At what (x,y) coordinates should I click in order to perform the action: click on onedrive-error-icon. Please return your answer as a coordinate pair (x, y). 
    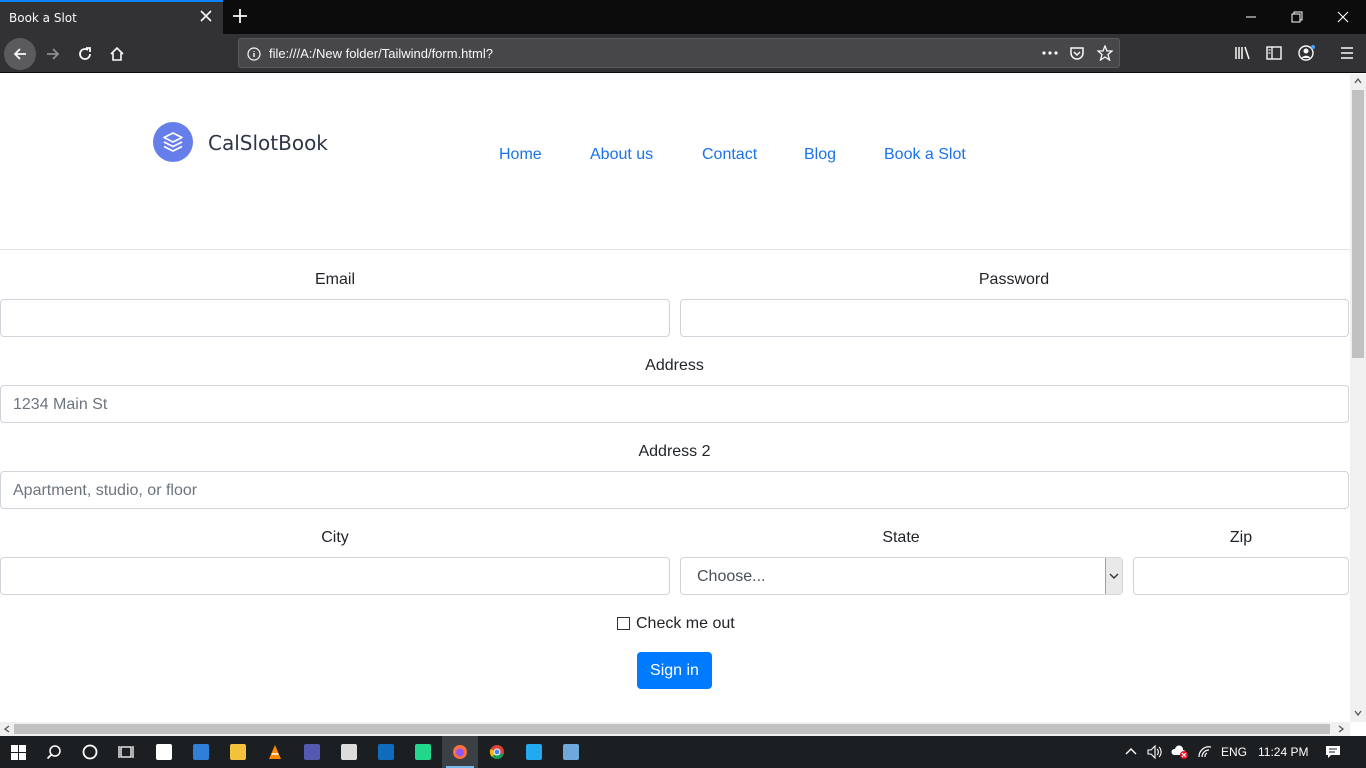
    Looking at the image, I should click on (1180, 753).